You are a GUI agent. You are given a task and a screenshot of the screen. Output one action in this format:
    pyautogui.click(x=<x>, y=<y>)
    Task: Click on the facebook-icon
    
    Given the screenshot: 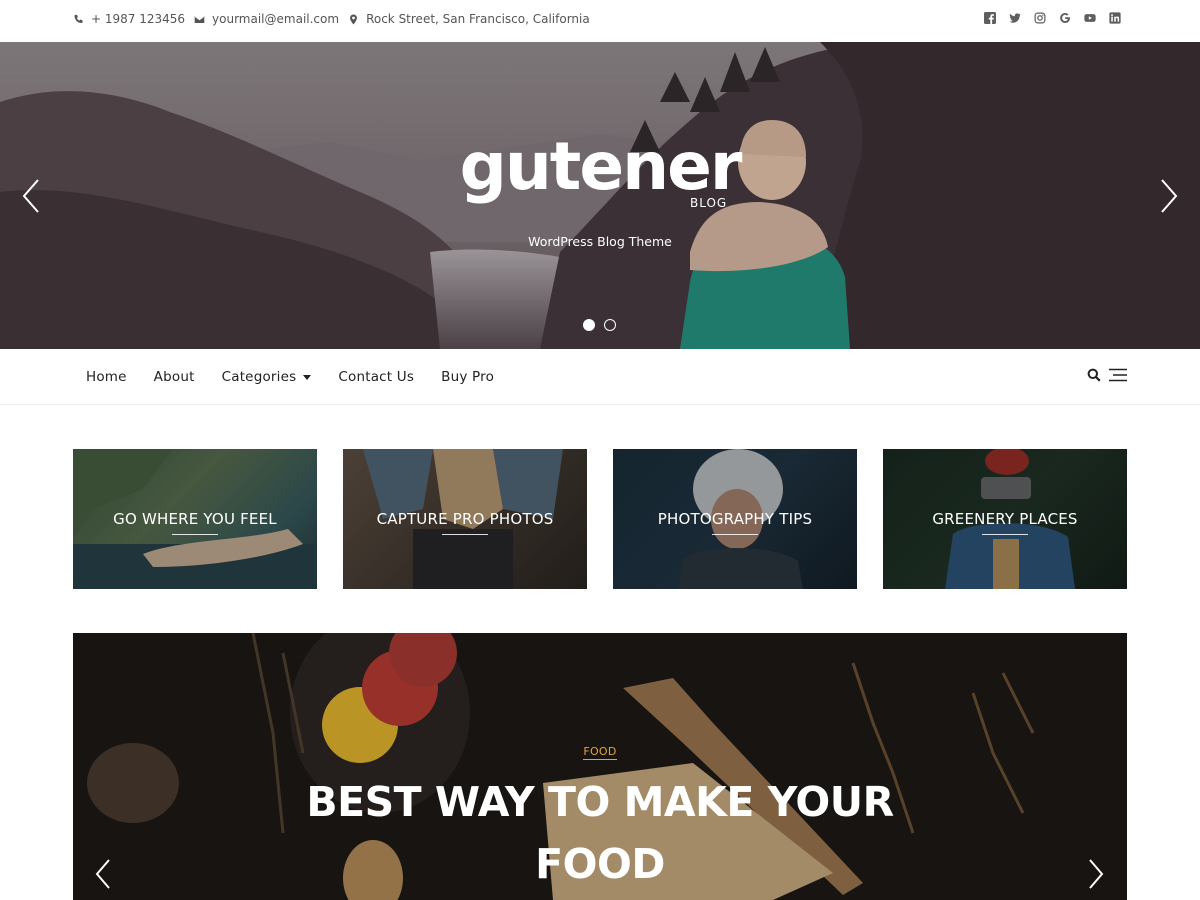 What is the action you would take?
    pyautogui.click(x=990, y=18)
    